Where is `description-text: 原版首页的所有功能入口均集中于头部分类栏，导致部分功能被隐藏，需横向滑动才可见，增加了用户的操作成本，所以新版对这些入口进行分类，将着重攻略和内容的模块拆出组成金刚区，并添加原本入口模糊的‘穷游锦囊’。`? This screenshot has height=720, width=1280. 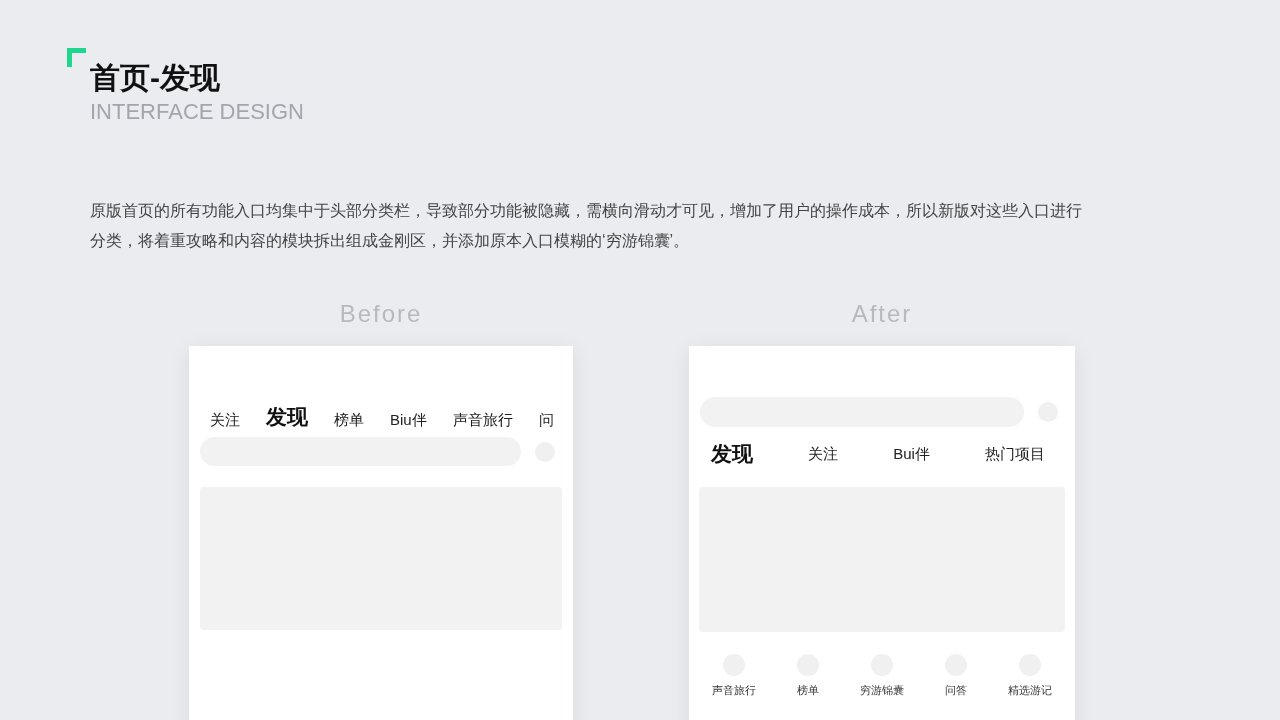 description-text: 原版首页的所有功能入口均集中于头部分类栏，导致部分功能被隐藏，需横向滑动才可见，增加了用户的操作成本，所以新版对这些入口进行分类，将着重攻略和内容的模块拆出组成金刚区，并添加原本入口模糊的‘穷游锦囊’。 is located at coordinates (586, 226).